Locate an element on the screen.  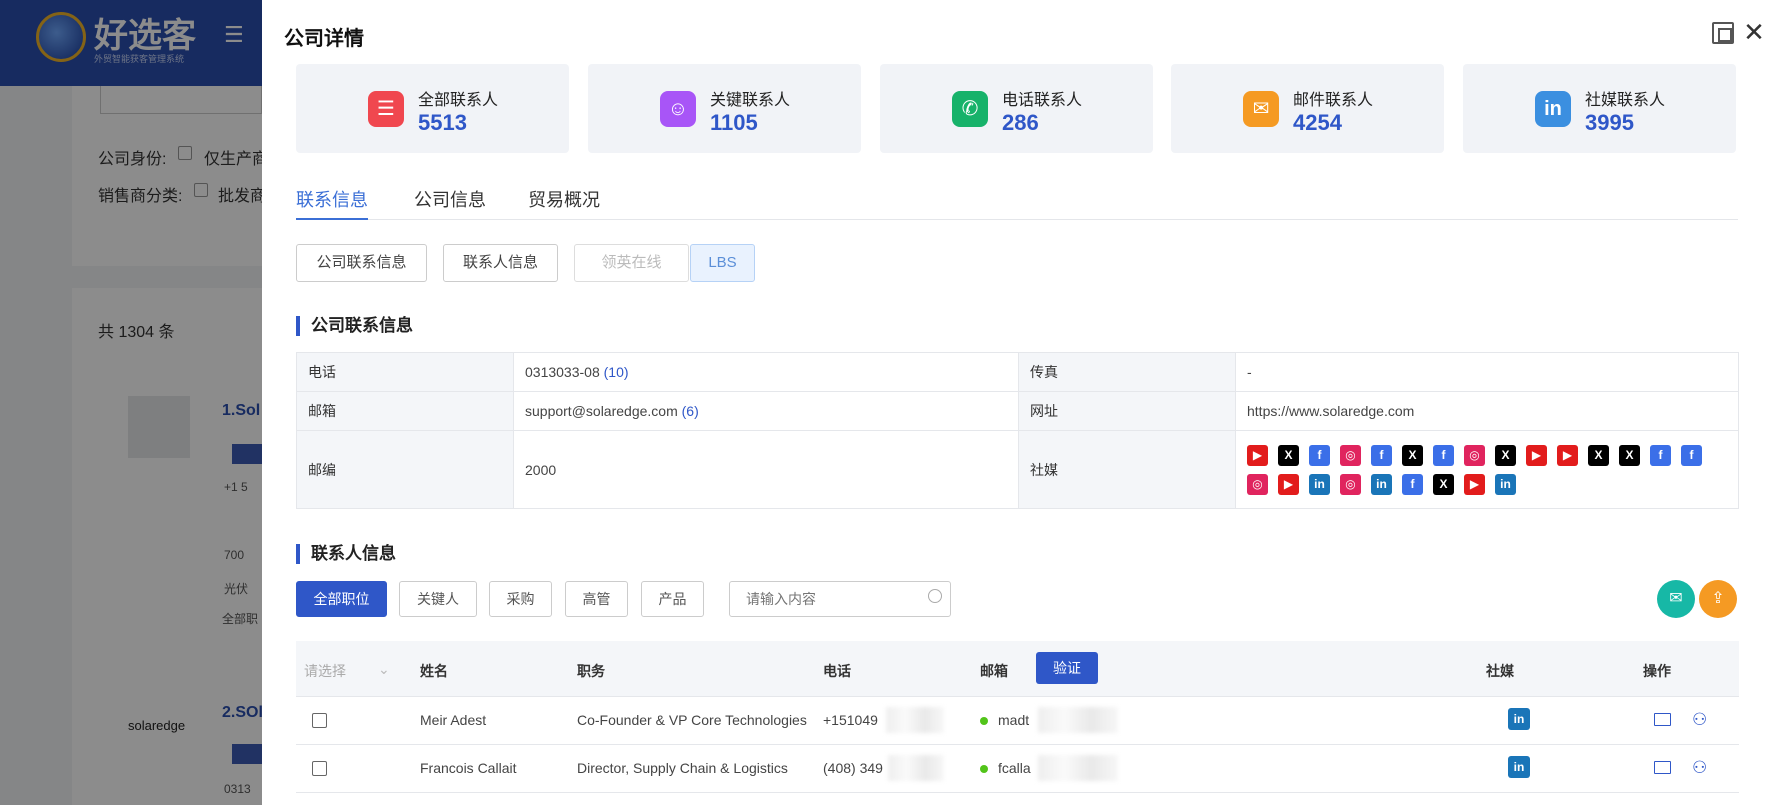
send-mail-icon: ✉ is located at coordinates (1676, 599).